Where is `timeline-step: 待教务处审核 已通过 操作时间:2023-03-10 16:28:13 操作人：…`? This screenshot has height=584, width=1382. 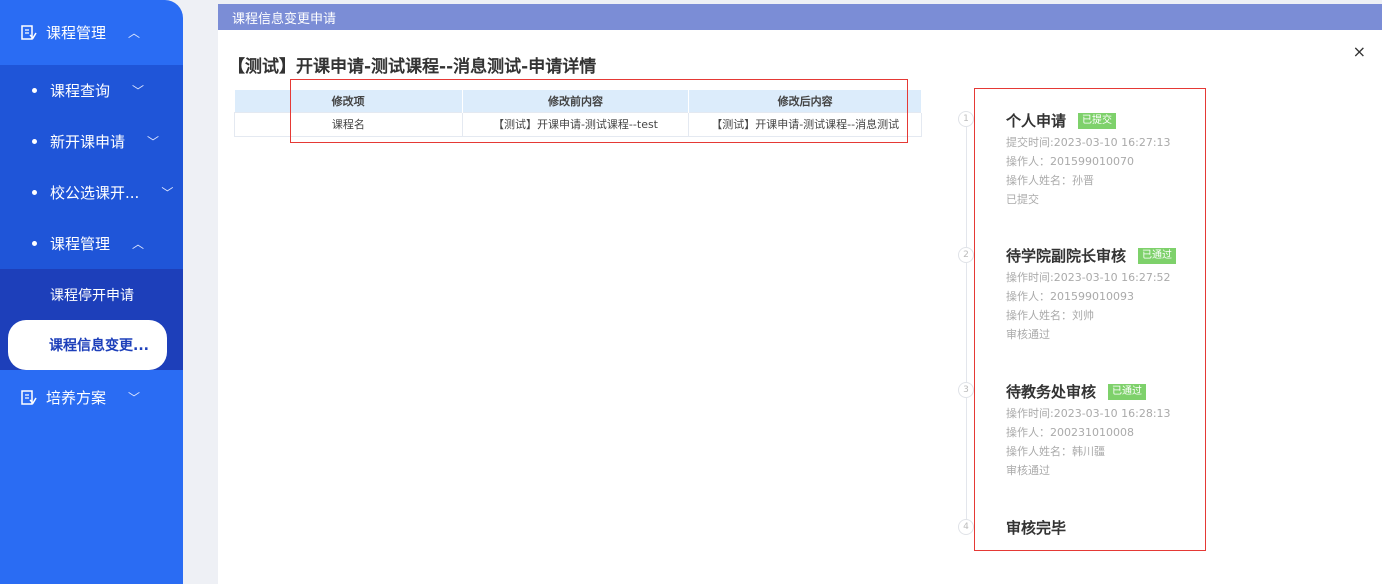
timeline-step: 待教务处审核 已通过 操作时间:2023-03-10 16:28:13 操作人：… is located at coordinates (1088, 430).